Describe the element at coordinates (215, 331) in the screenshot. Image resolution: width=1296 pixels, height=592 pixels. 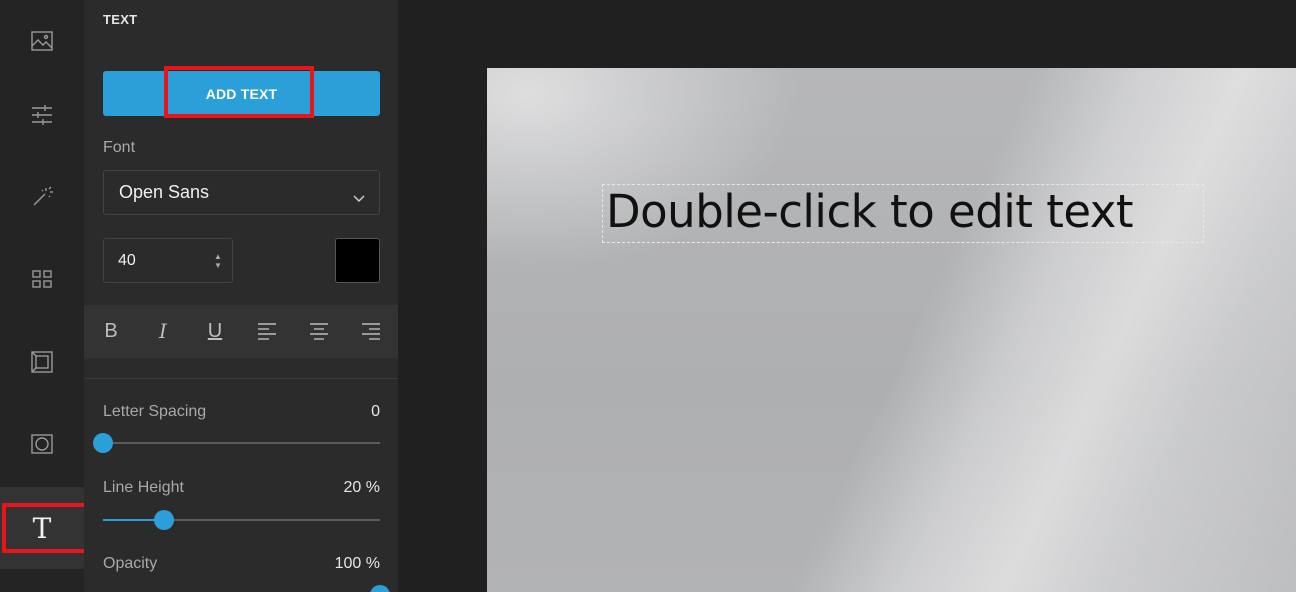
I see `underline-icon: U` at that location.